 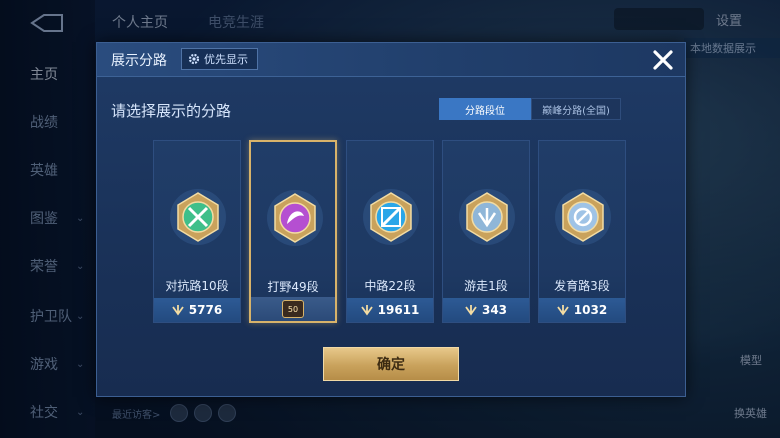 I want to click on tab-lane-rank: 分路段位, so click(x=485, y=109).